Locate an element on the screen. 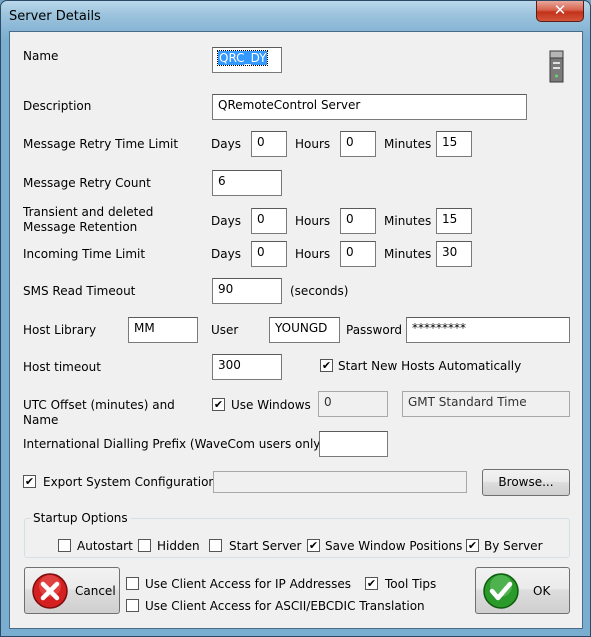 The height and width of the screenshot is (637, 591). client-access-ascii-checkbox is located at coordinates (132, 605).